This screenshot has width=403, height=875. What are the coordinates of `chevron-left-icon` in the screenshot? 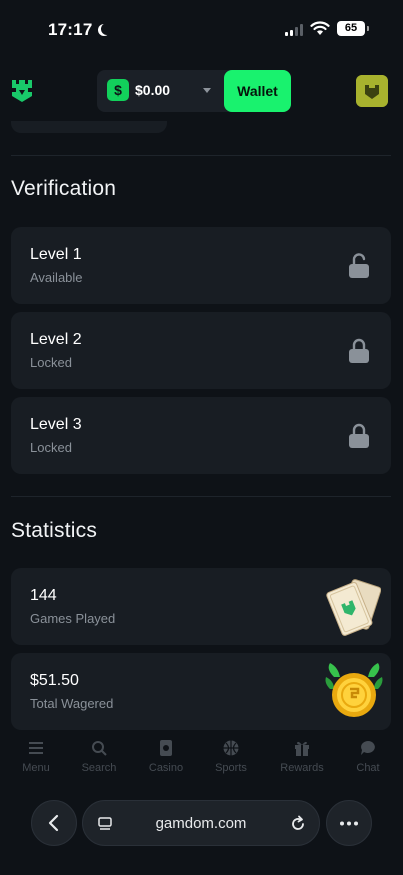 It's located at (53, 823).